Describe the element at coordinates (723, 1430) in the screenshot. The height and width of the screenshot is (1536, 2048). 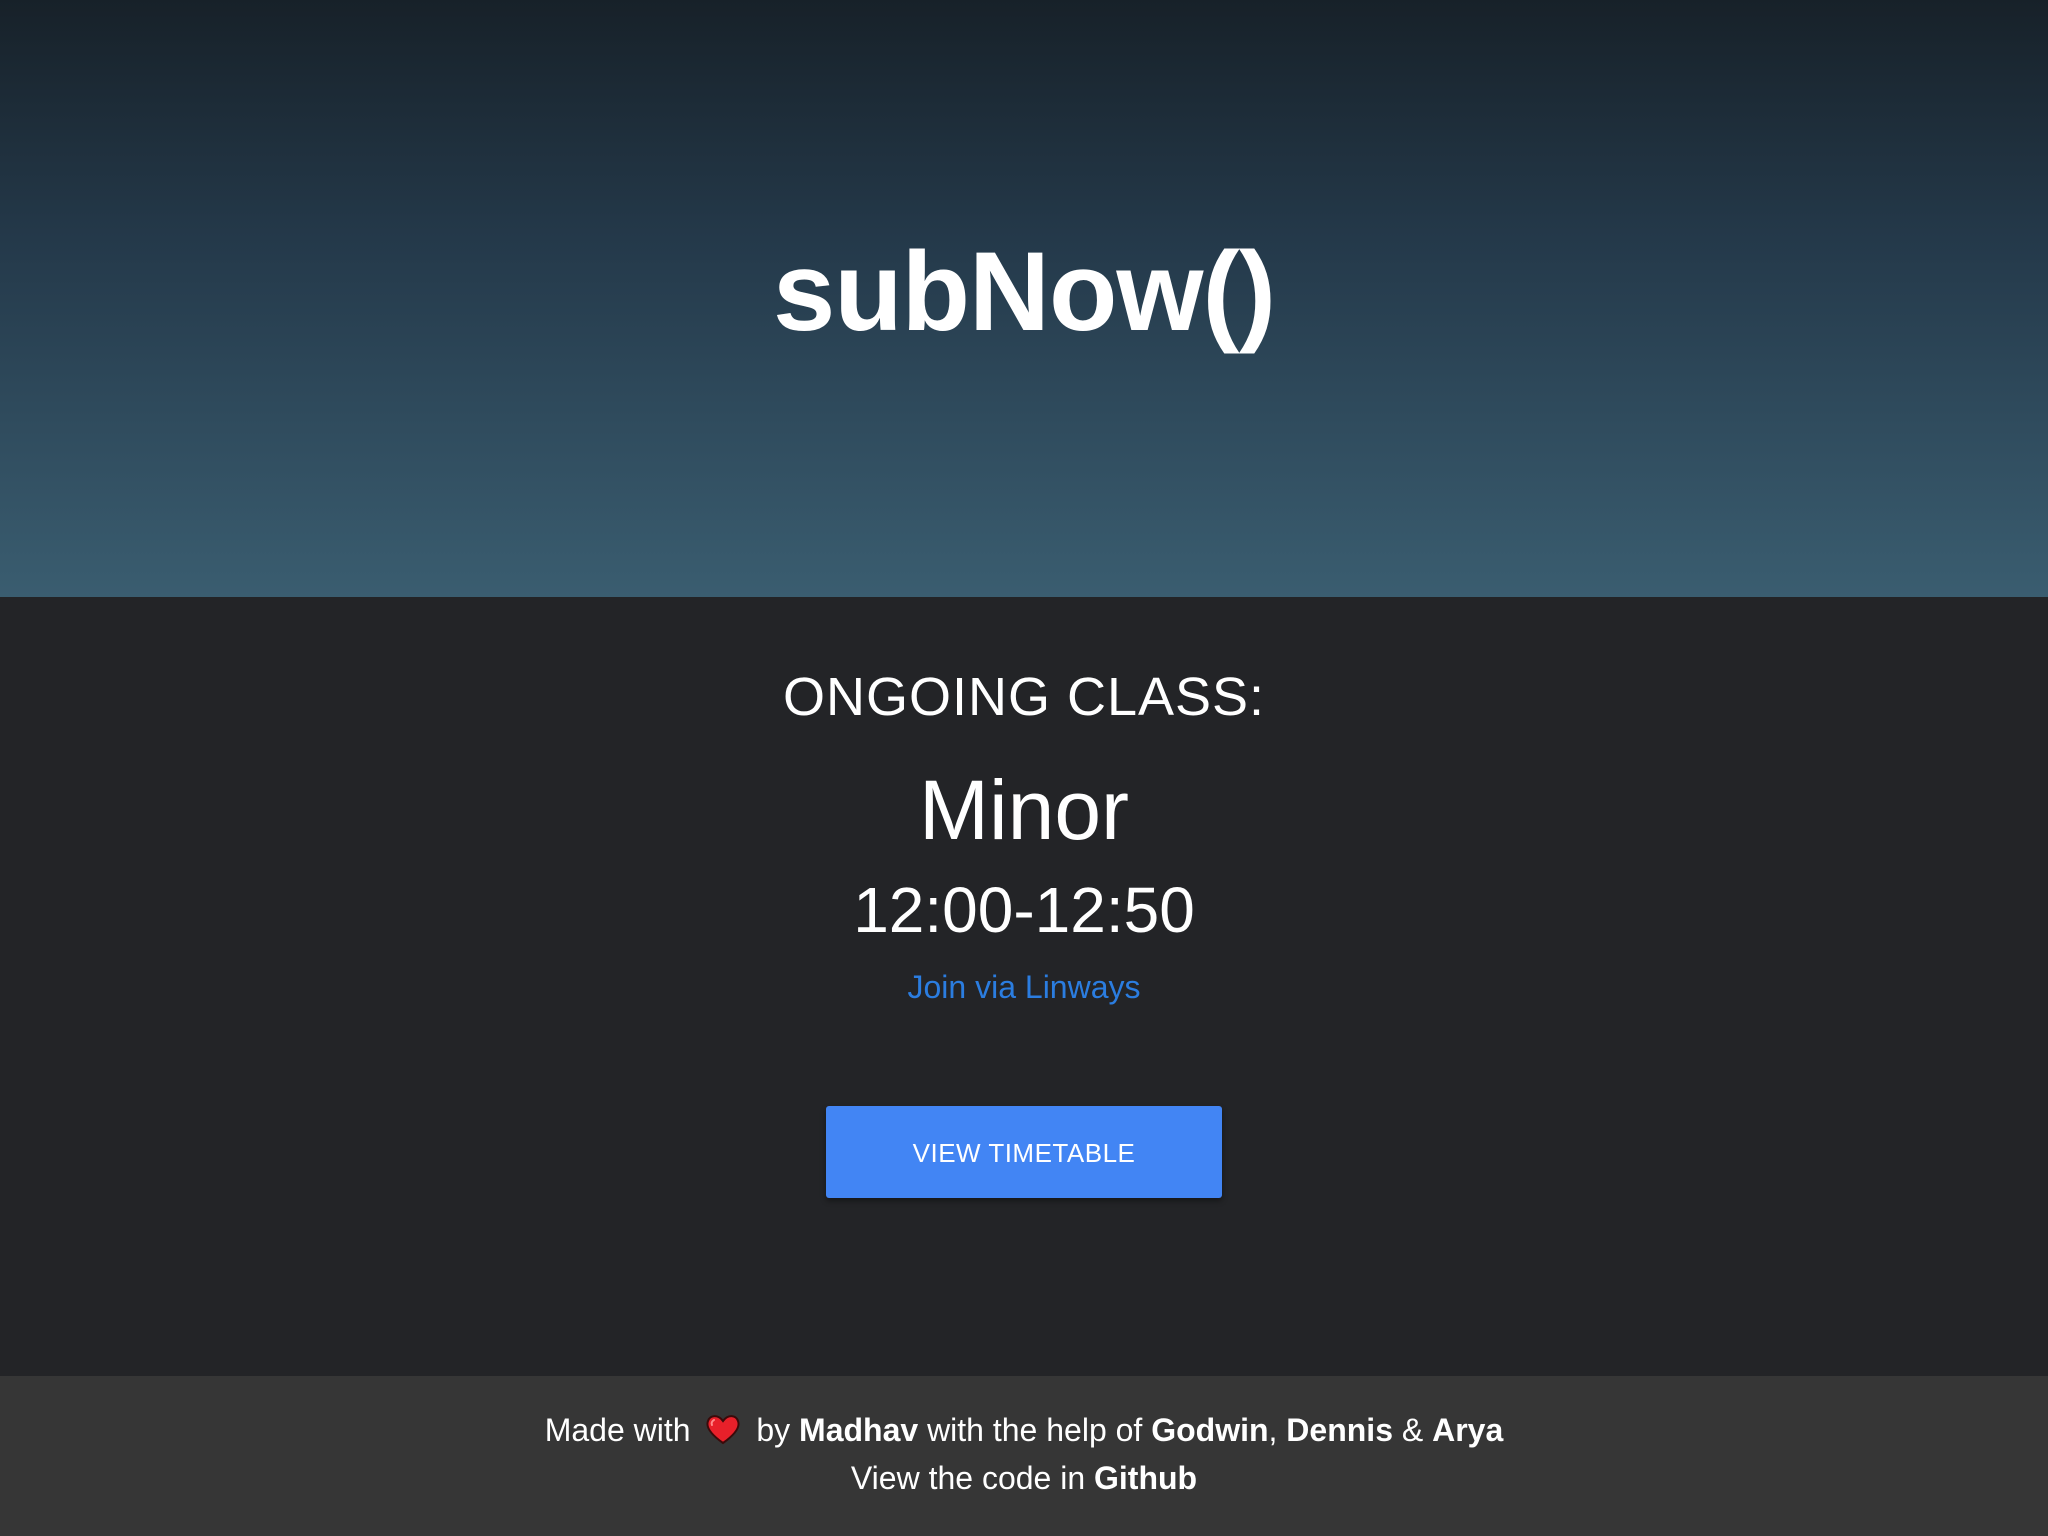
I see `heart-icon` at that location.